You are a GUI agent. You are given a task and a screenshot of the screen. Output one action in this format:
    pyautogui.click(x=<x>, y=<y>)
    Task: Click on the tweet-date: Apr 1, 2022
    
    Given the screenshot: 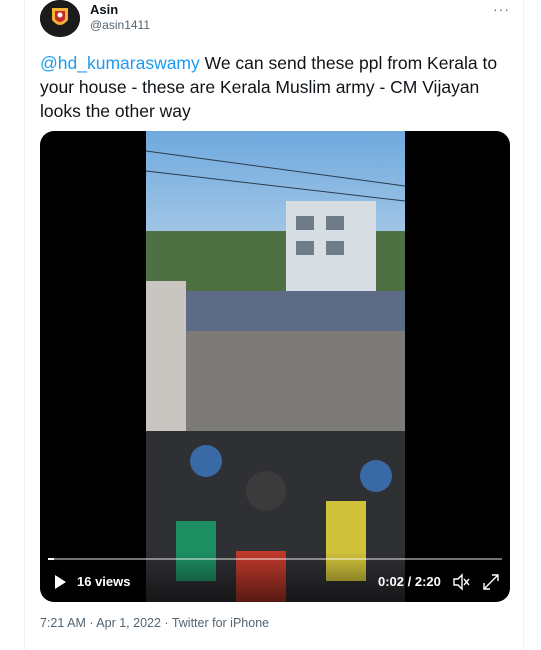 What is the action you would take?
    pyautogui.click(x=128, y=623)
    